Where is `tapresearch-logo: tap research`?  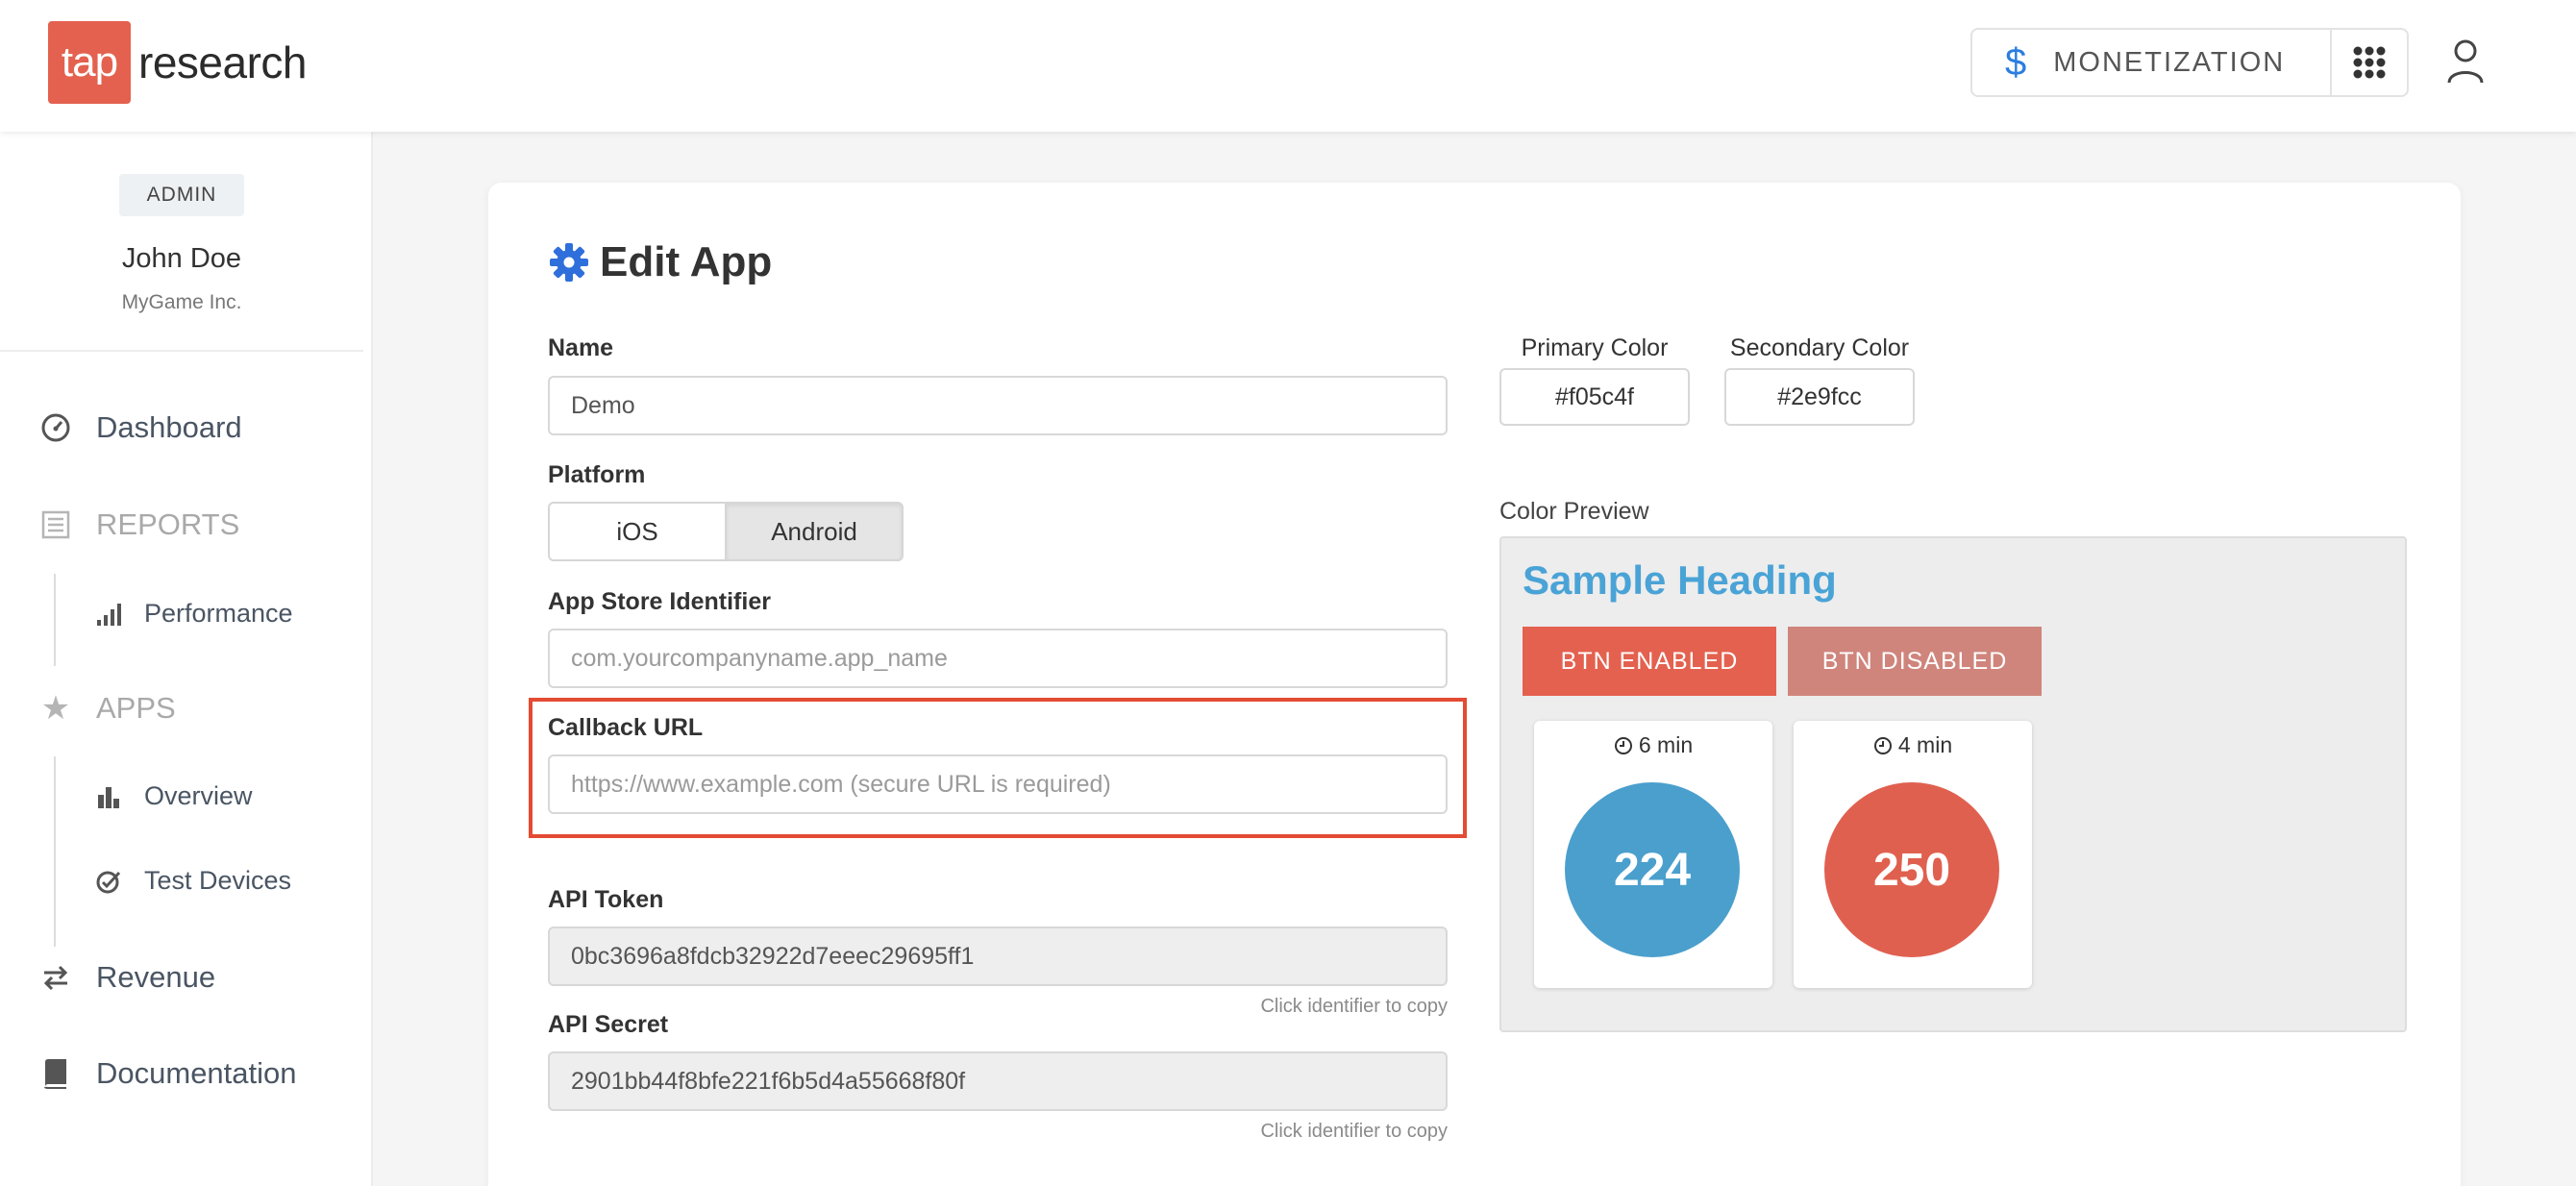
tapresearch-logo: tap research is located at coordinates (178, 62).